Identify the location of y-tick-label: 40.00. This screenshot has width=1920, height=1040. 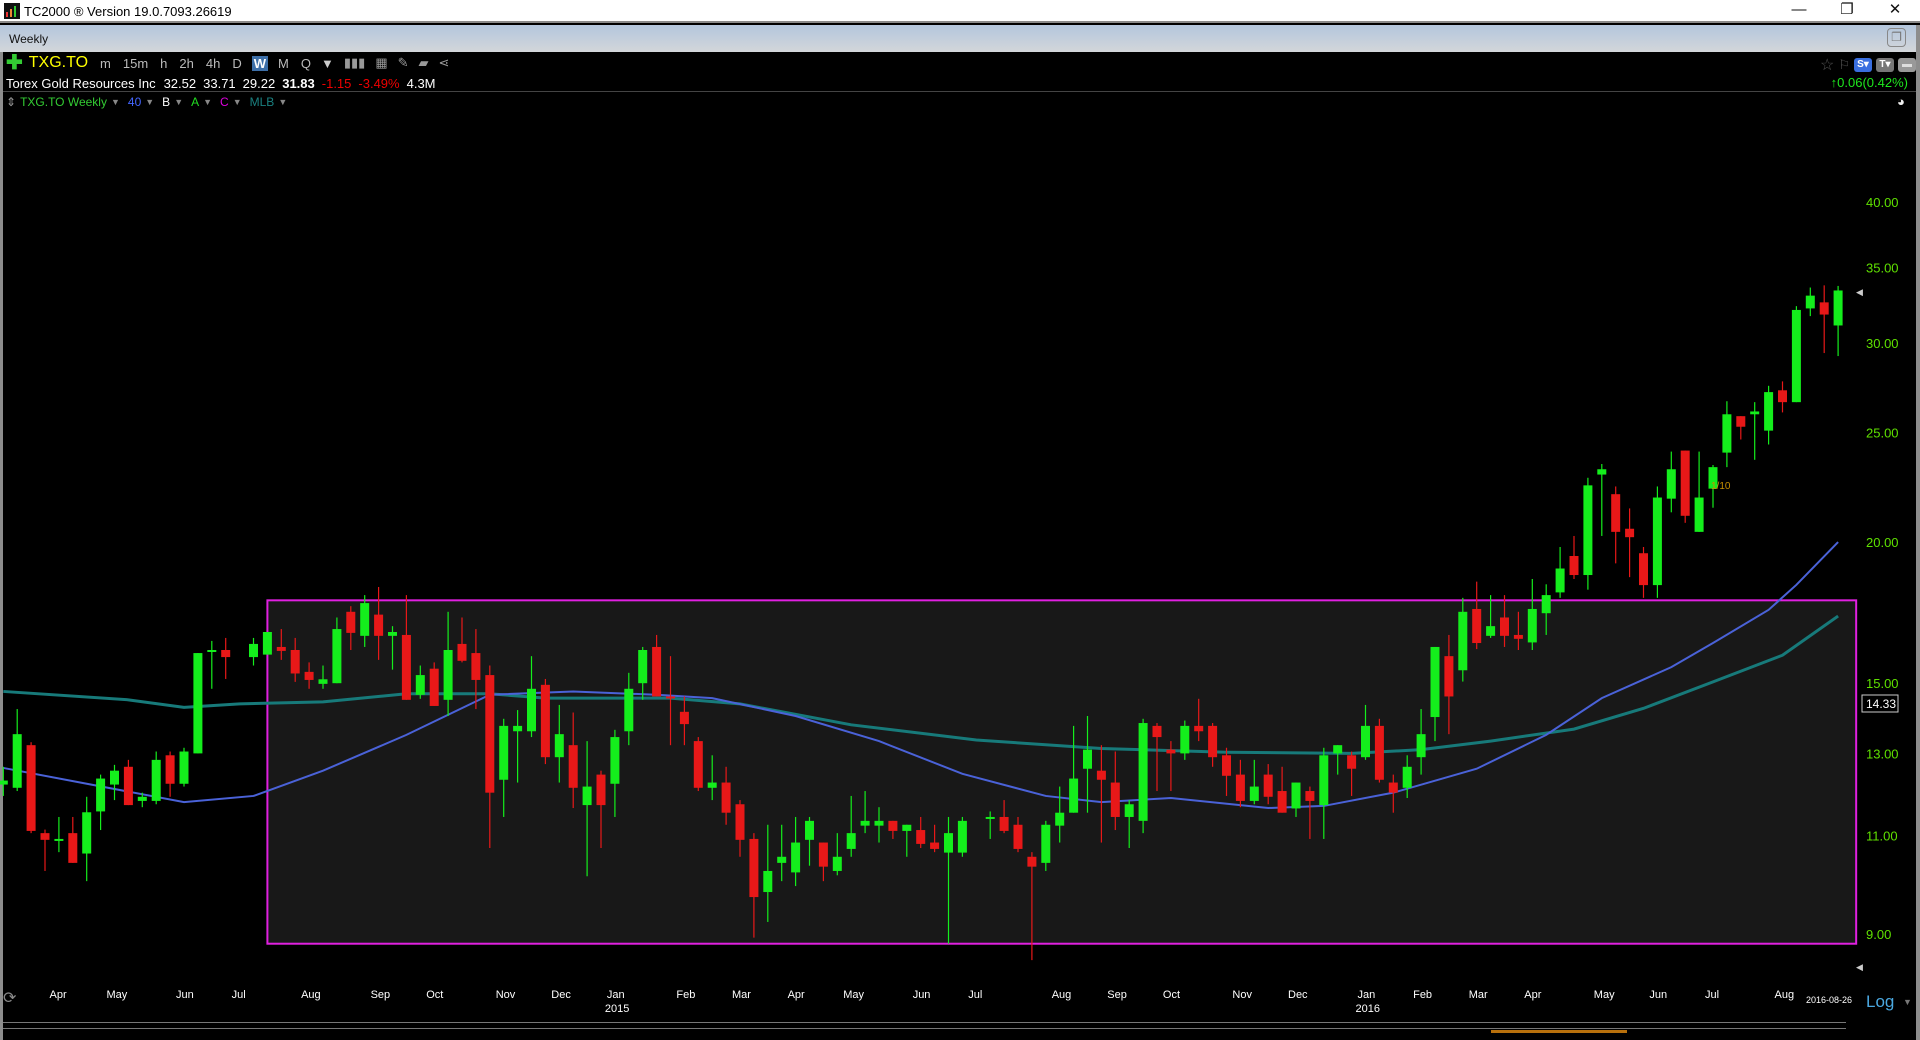
(1882, 202).